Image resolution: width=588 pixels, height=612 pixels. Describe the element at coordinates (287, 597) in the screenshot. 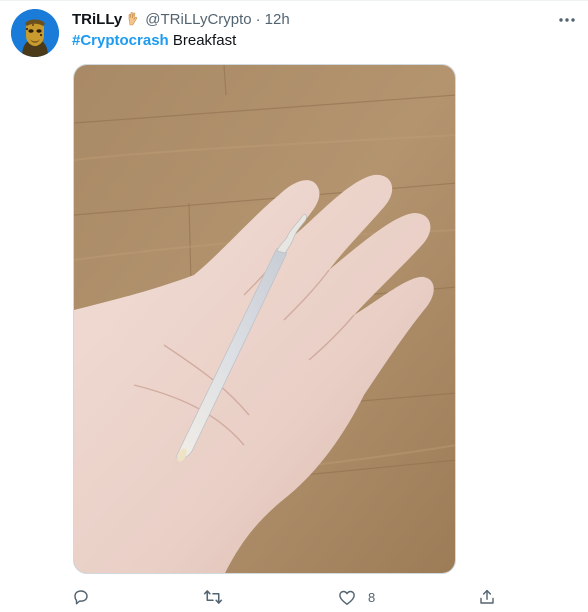

I see `tweet-actions: 8` at that location.